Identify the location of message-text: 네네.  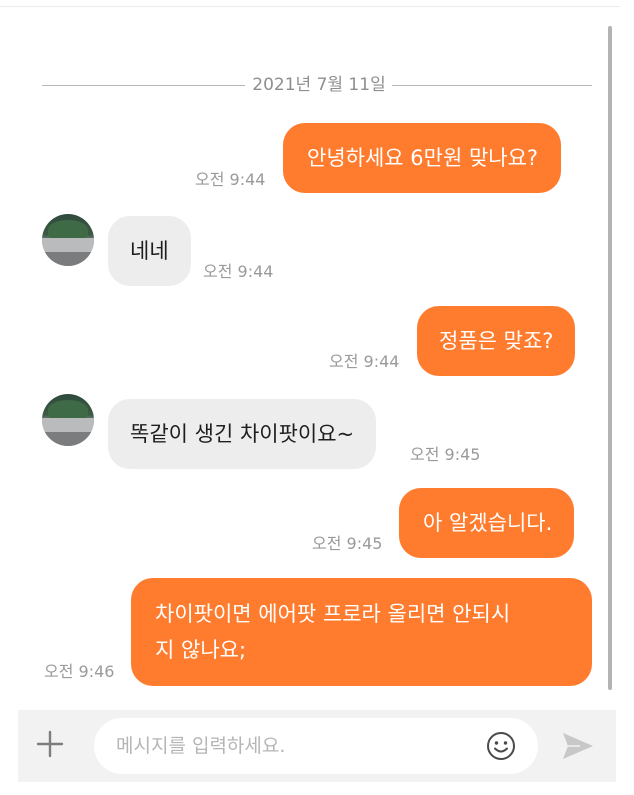
(149, 251).